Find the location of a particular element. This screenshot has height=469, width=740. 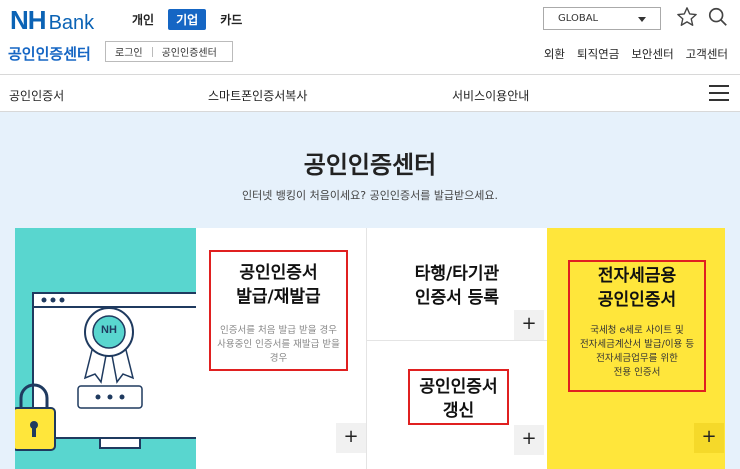

card-issue-desc-line3: 경우 is located at coordinates (278, 358).